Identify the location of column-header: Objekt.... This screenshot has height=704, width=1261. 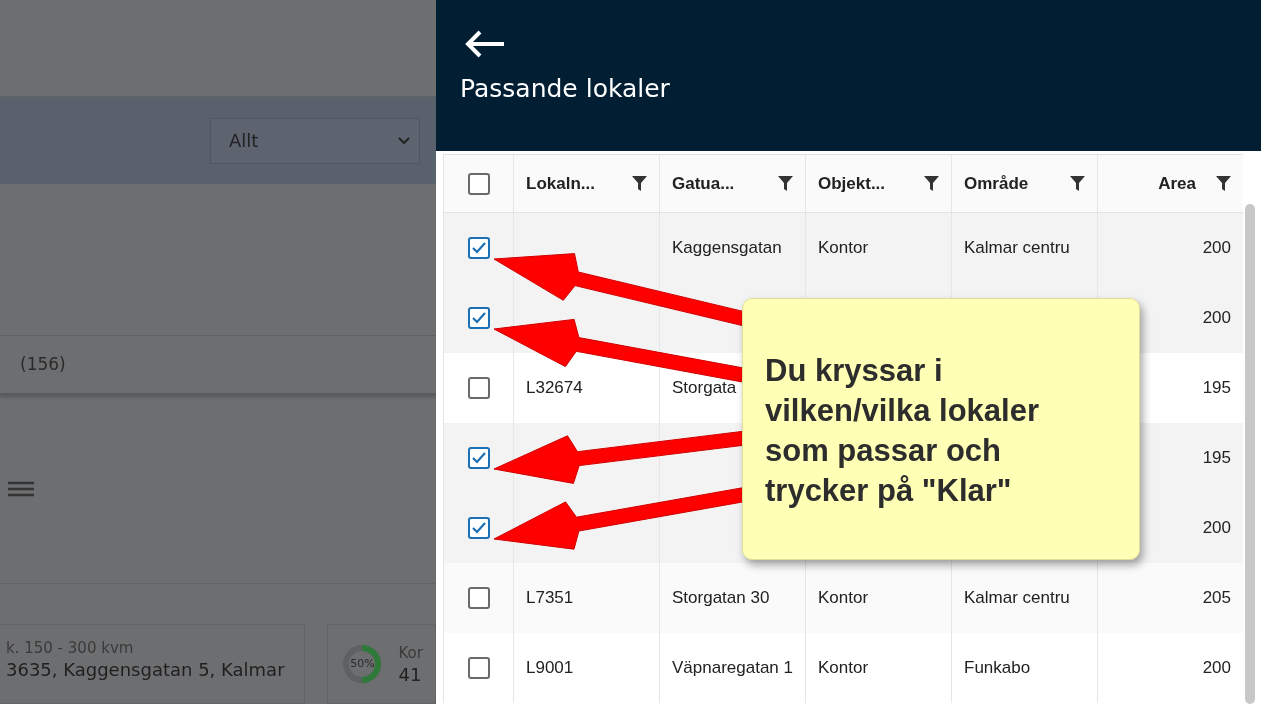
(852, 183).